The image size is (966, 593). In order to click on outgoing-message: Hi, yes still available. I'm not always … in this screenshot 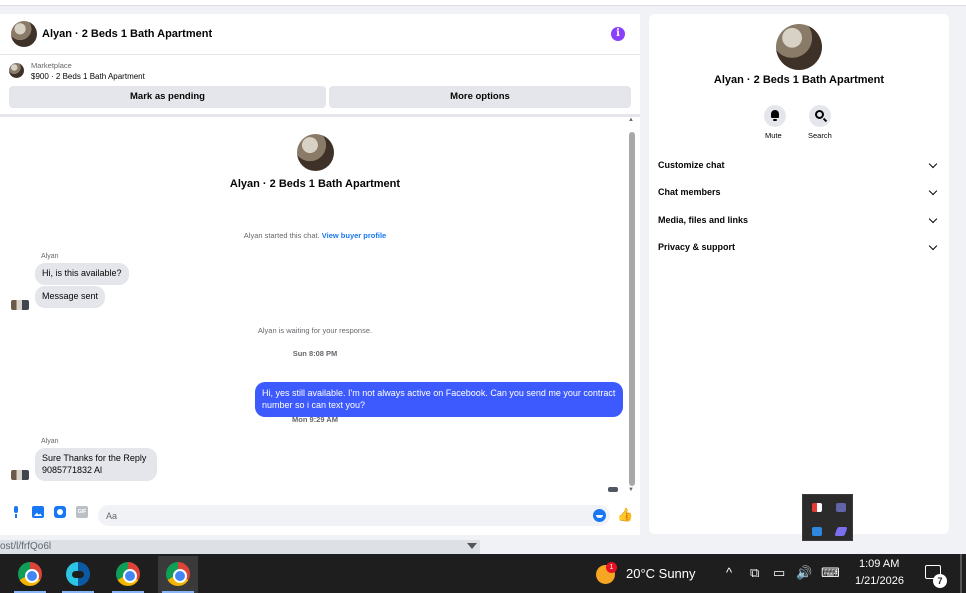, I will do `click(439, 399)`.